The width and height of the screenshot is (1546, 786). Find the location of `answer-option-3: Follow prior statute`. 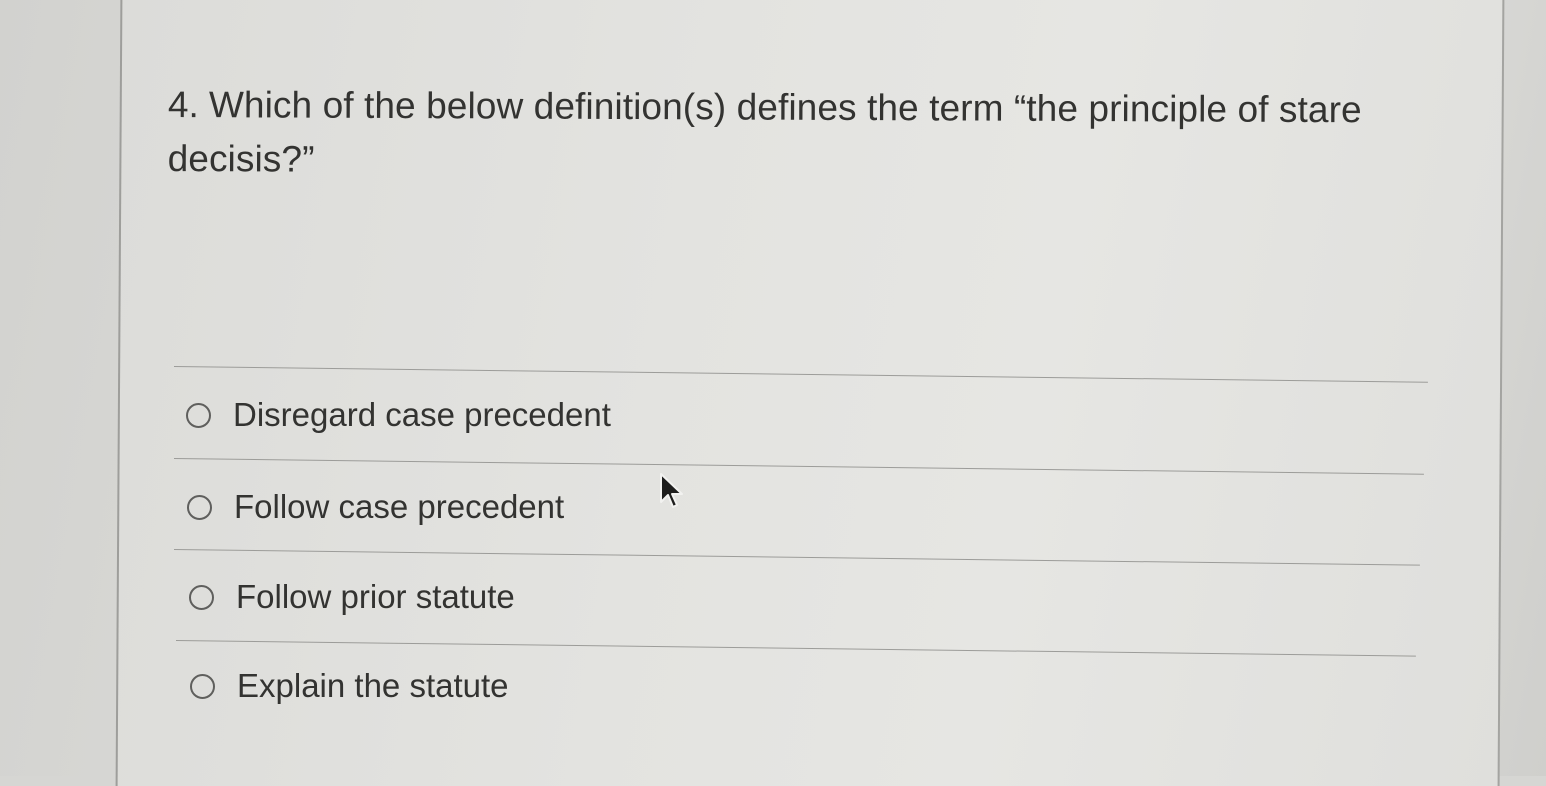

answer-option-3: Follow prior statute is located at coordinates (352, 597).